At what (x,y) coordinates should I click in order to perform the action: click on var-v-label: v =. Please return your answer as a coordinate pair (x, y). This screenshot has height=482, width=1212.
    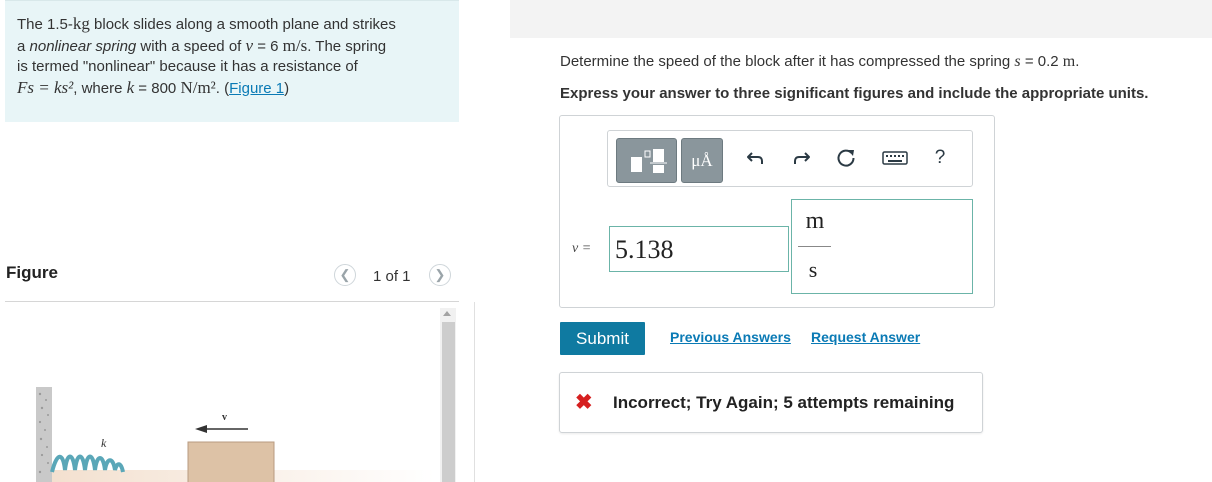
    Looking at the image, I should click on (582, 248).